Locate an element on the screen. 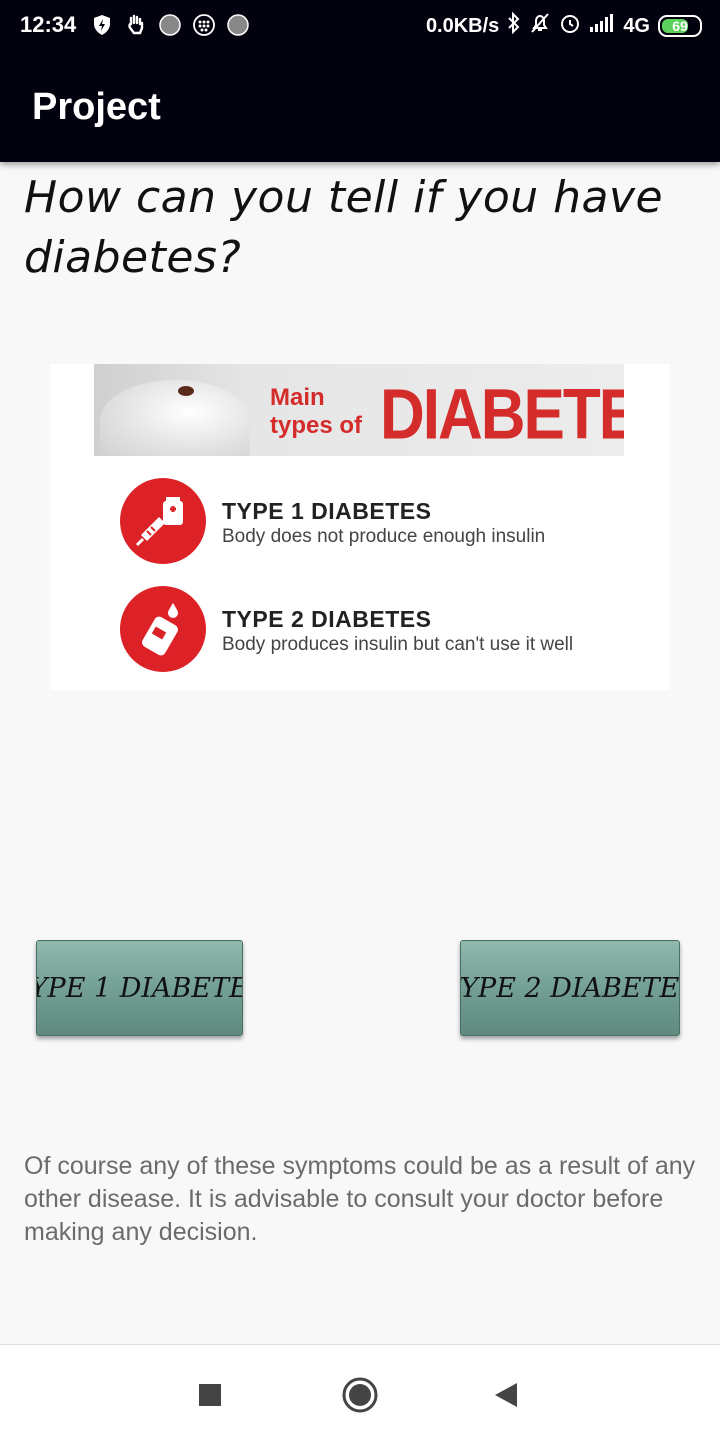  blood-drop is located at coordinates (186, 391).